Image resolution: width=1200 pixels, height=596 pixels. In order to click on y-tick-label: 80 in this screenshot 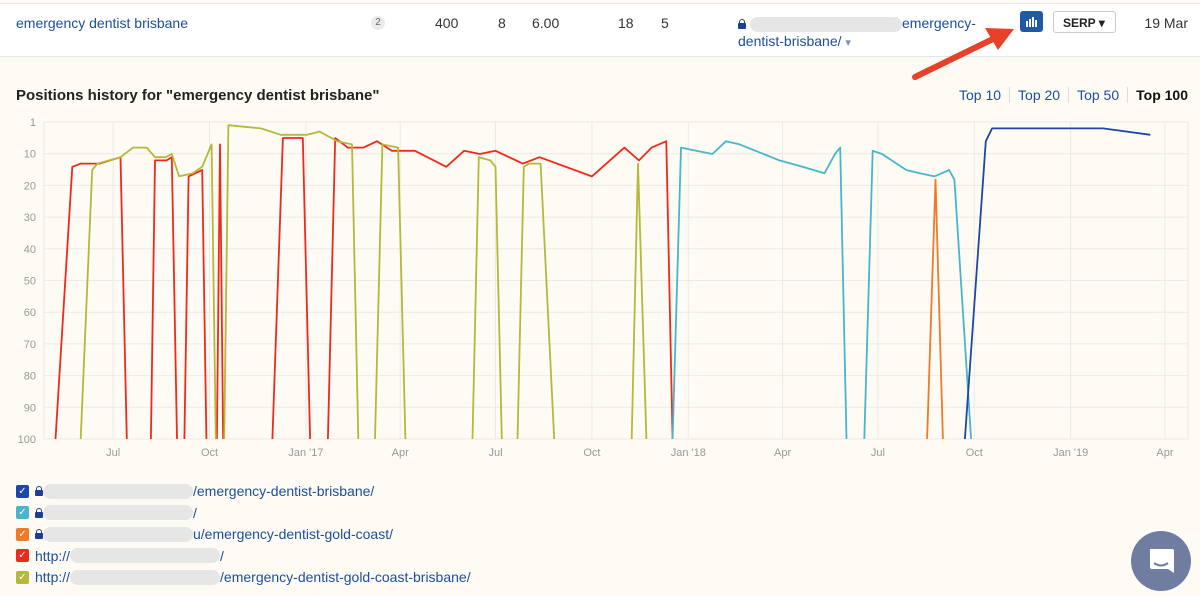, I will do `click(30, 377)`.